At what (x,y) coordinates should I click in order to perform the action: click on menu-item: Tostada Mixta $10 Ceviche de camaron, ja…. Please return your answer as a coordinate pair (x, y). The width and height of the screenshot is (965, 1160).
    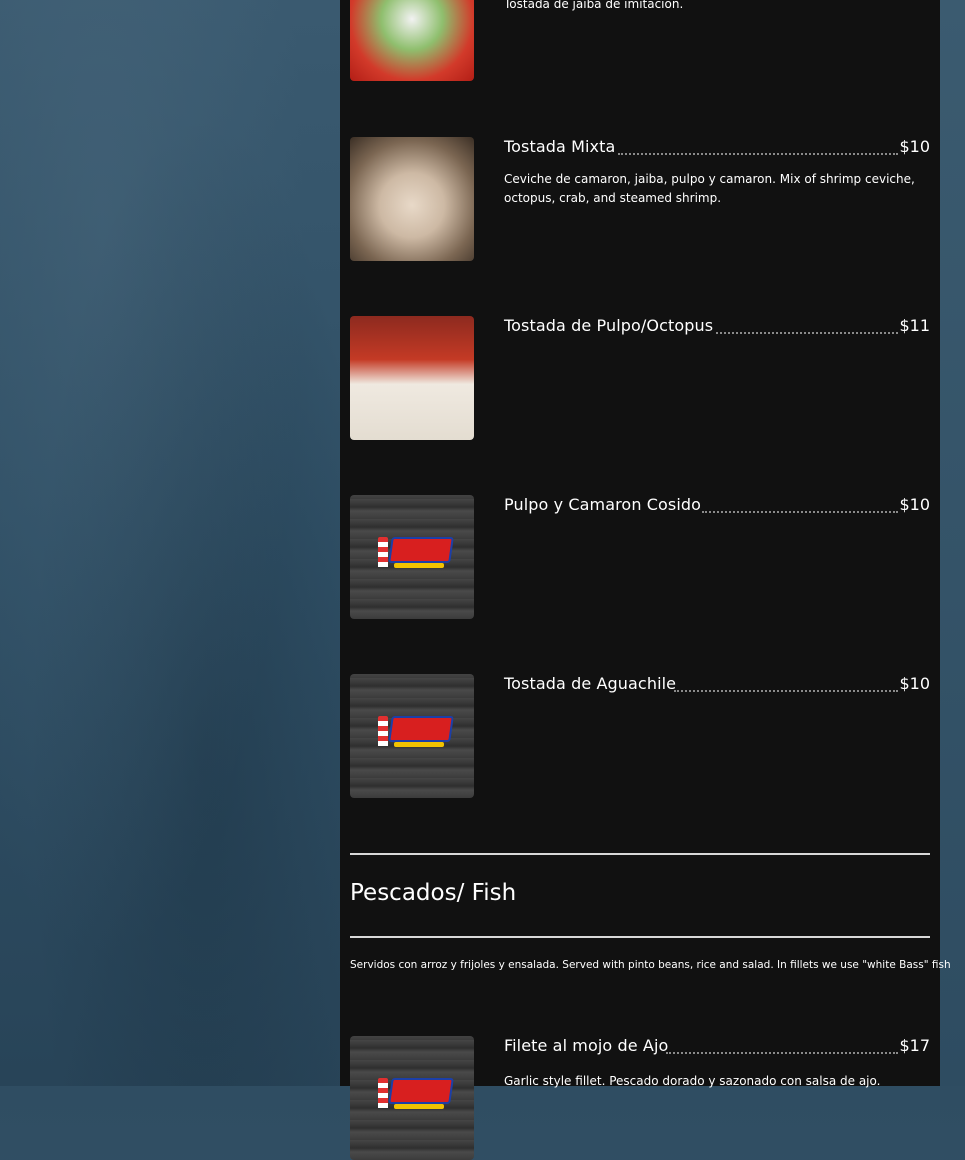
    Looking at the image, I should click on (640, 202).